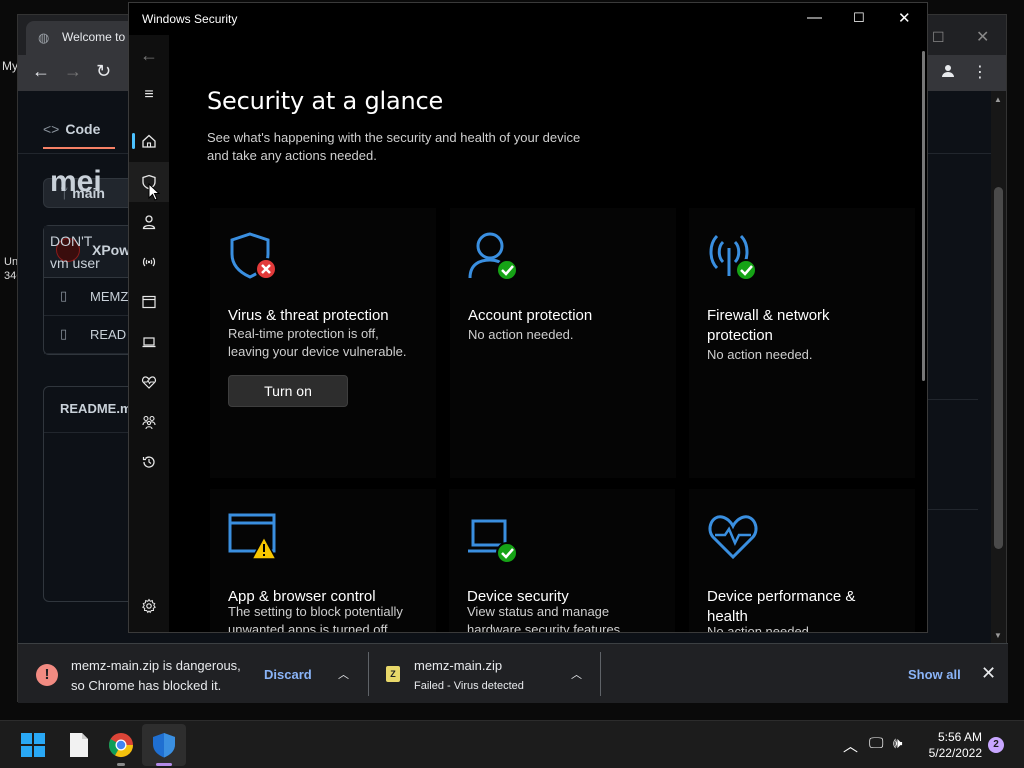 The height and width of the screenshot is (768, 1024). Describe the element at coordinates (10, 66) in the screenshot. I see `desktop-text: My` at that location.